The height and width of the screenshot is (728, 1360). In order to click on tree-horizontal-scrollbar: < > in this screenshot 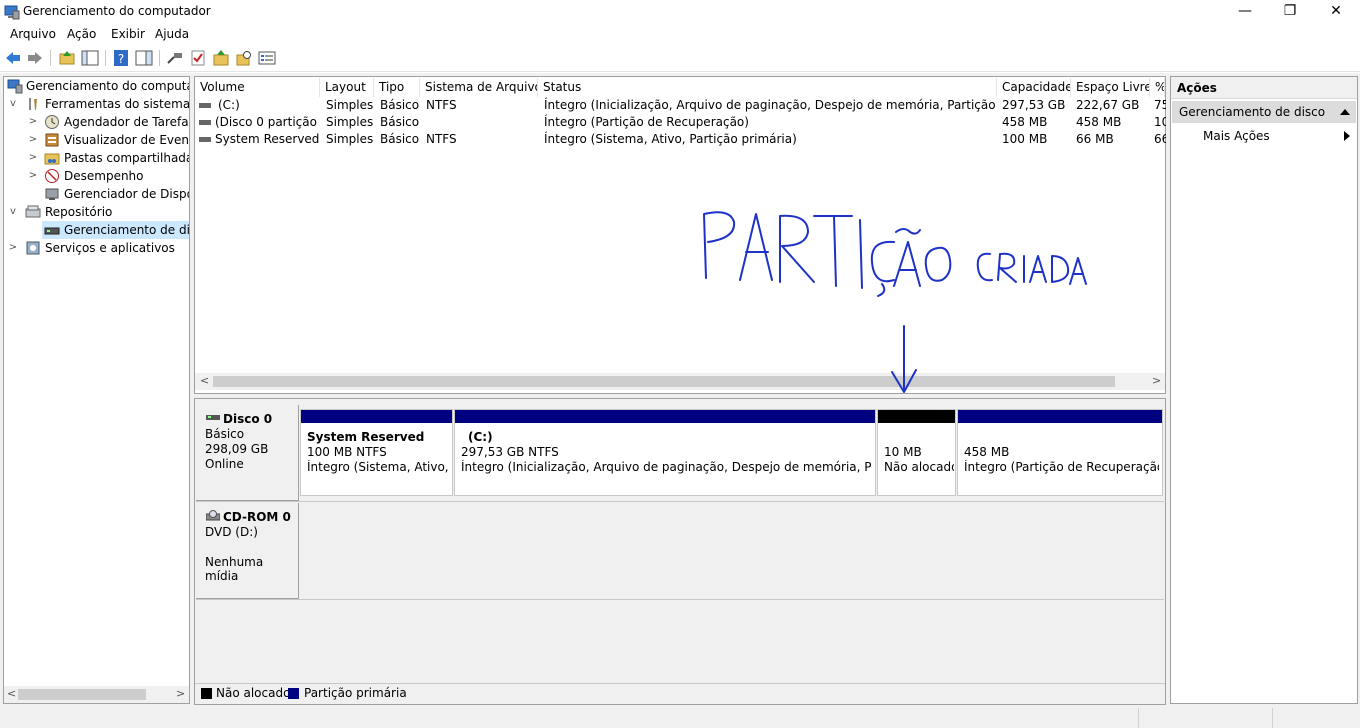, I will do `click(96, 694)`.